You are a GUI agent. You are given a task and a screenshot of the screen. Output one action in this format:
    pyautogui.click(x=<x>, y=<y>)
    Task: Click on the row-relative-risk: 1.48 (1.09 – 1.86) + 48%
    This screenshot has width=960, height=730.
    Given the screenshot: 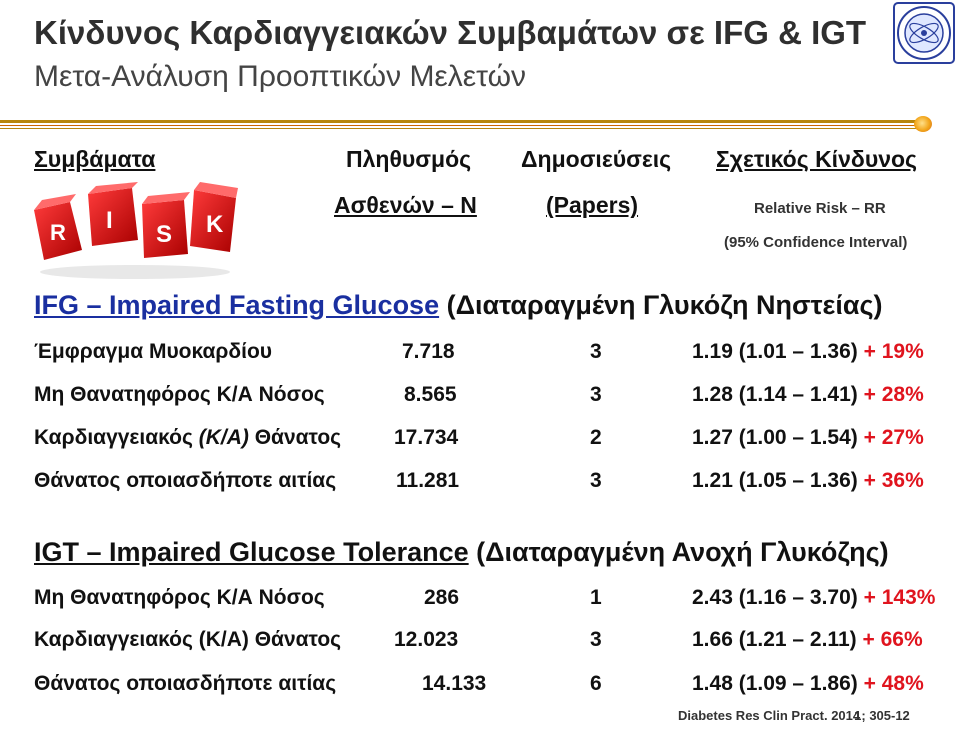 What is the action you would take?
    pyautogui.click(x=808, y=684)
    